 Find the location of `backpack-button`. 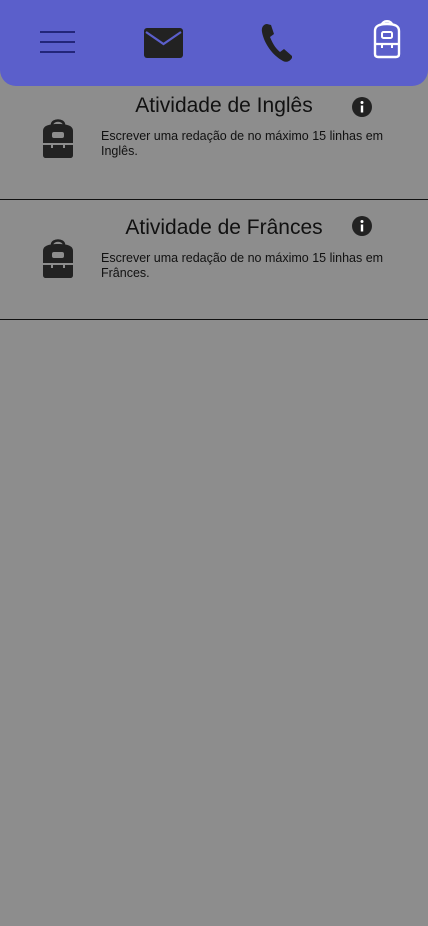

backpack-button is located at coordinates (387, 38).